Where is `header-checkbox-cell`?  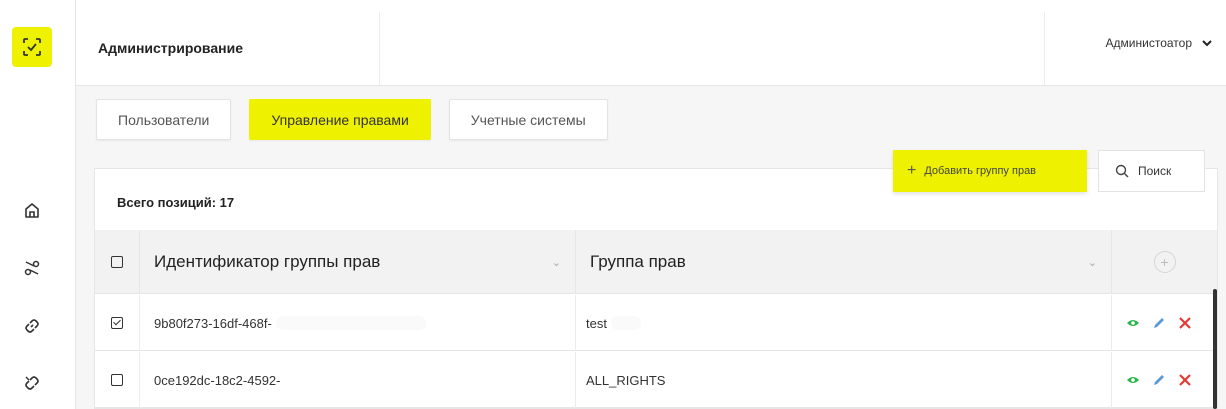 header-checkbox-cell is located at coordinates (117, 262).